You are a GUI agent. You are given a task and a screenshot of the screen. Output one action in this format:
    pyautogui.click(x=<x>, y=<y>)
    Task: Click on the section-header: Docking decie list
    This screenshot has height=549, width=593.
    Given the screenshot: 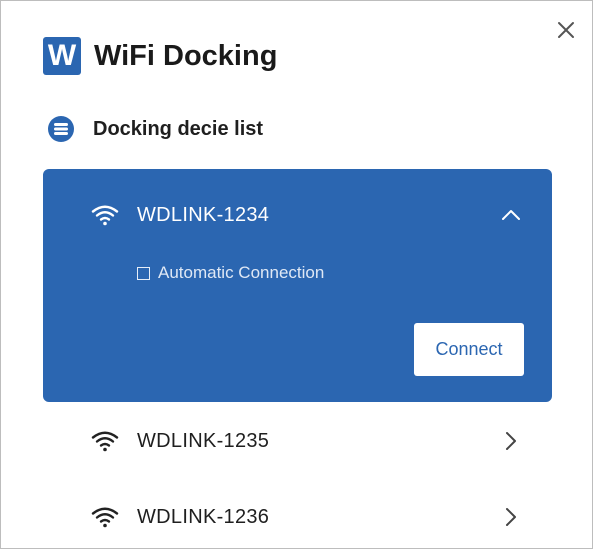 What is the action you would take?
    pyautogui.click(x=155, y=129)
    